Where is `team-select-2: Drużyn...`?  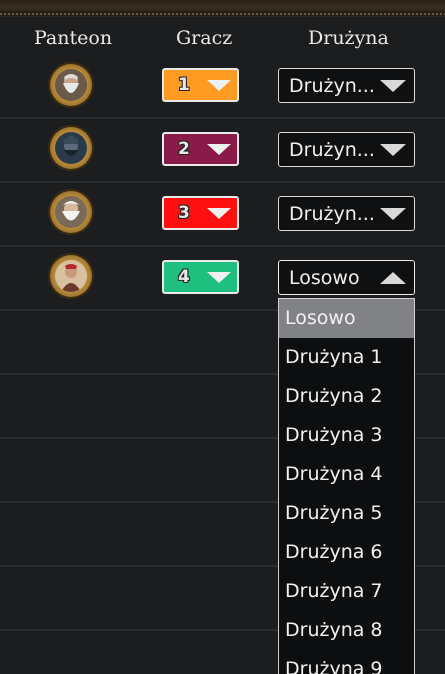
team-select-2: Drużyn... is located at coordinates (346, 149).